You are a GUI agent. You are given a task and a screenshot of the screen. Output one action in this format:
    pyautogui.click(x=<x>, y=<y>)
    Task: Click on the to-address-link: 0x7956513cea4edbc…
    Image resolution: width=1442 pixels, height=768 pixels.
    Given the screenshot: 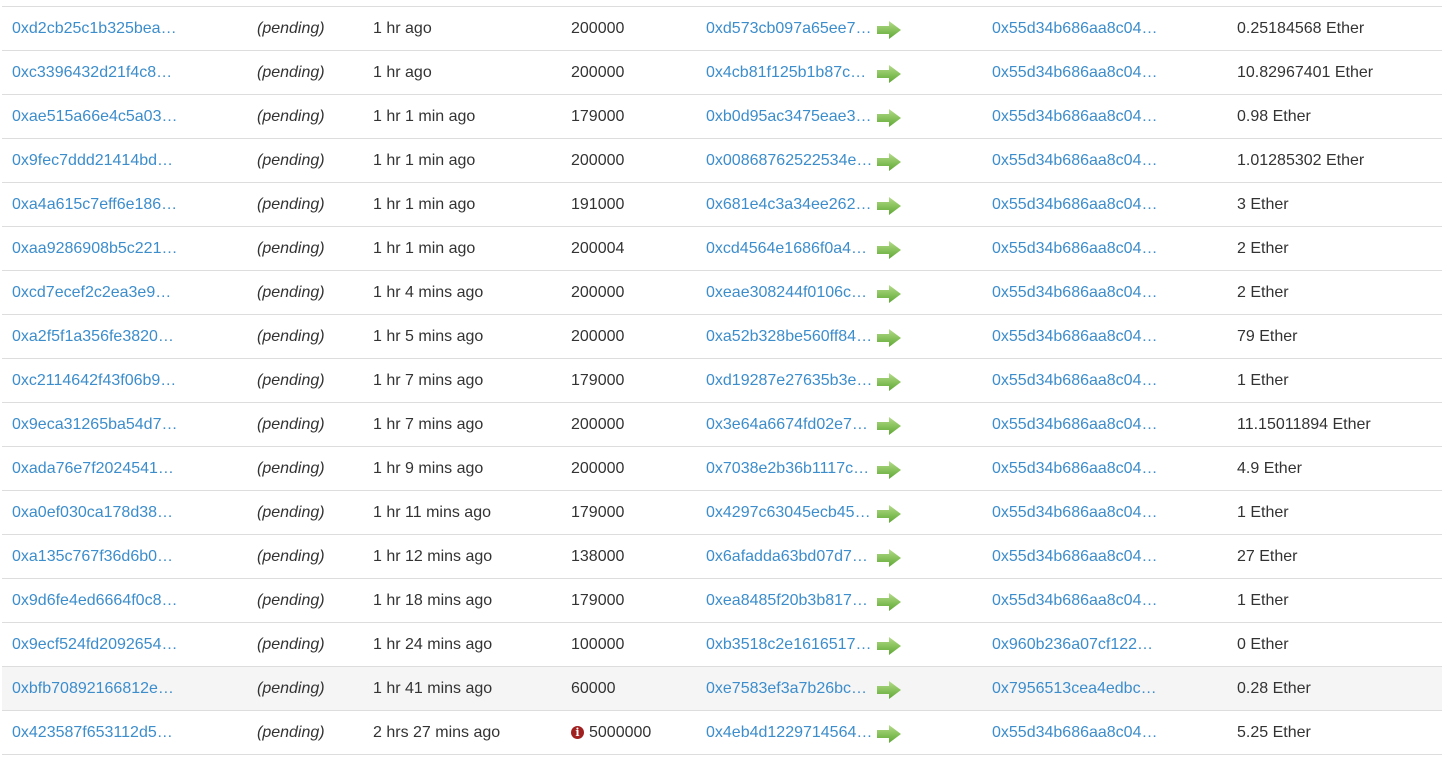 What is the action you would take?
    pyautogui.click(x=1074, y=688)
    